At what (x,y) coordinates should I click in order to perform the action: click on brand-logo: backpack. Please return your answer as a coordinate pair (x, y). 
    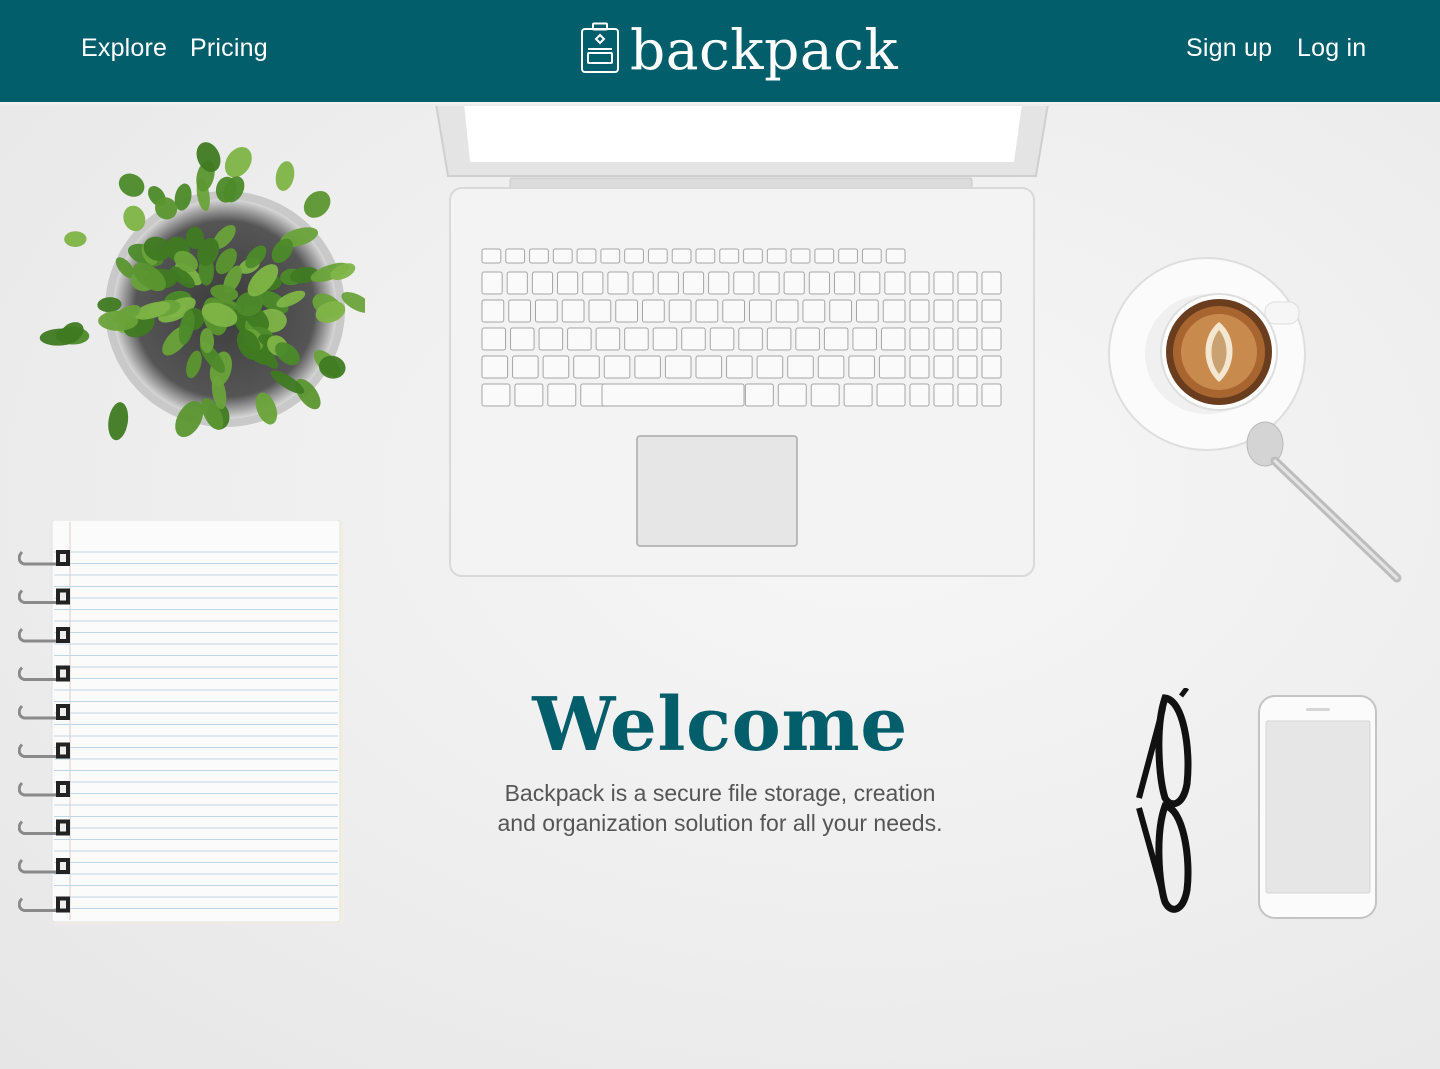
    Looking at the image, I should click on (739, 51).